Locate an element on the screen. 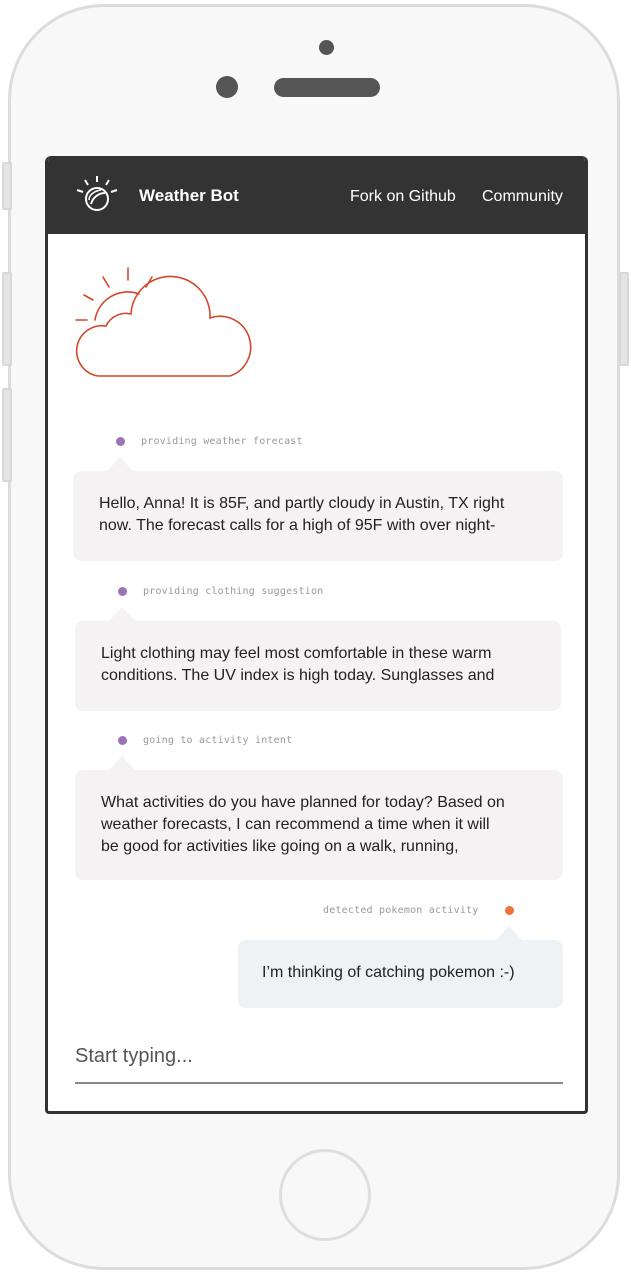  chat-input is located at coordinates (319, 1056).